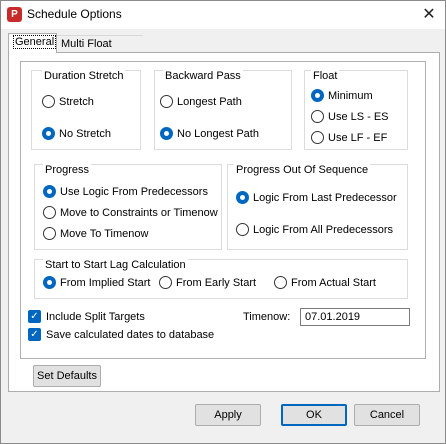  What do you see at coordinates (350, 95) in the screenshot?
I see `radio-minimum-label: Minimum` at bounding box center [350, 95].